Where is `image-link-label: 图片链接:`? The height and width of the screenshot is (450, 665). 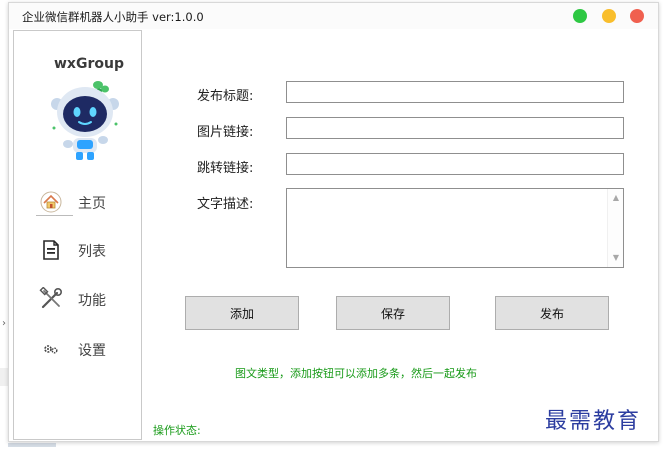
image-link-label: 图片链接: is located at coordinates (225, 132).